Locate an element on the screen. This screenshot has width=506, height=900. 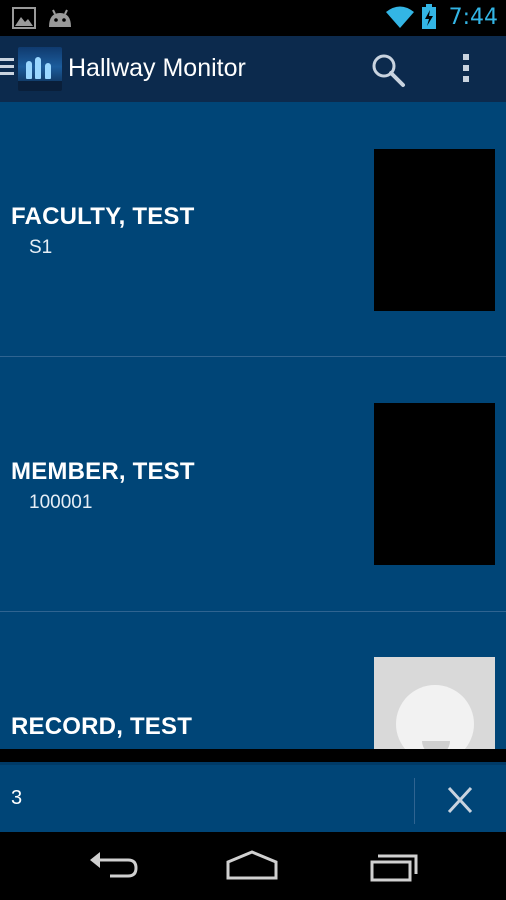
overflow-menu-icon is located at coordinates (466, 69).